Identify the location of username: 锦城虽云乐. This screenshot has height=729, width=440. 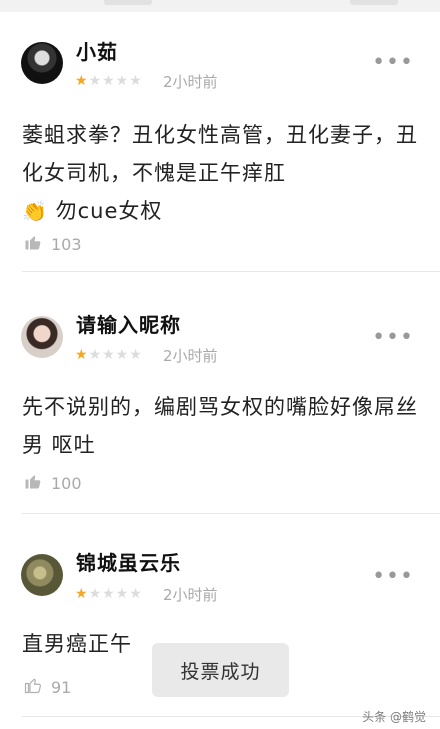
(128, 561).